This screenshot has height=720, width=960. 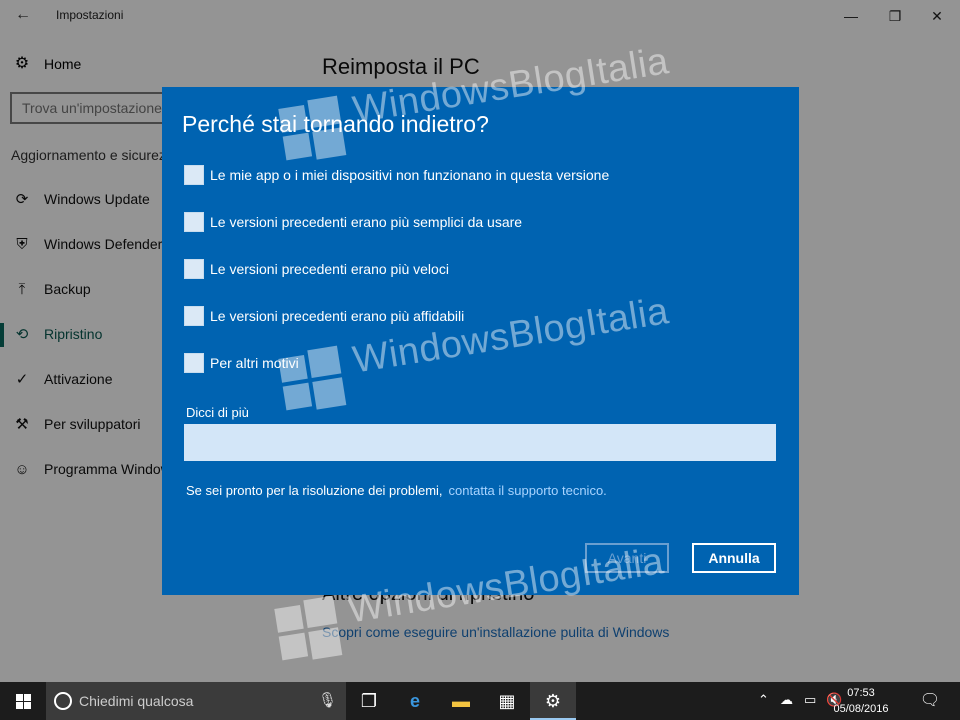 I want to click on microphone-icon: 🎙, so click(x=327, y=700).